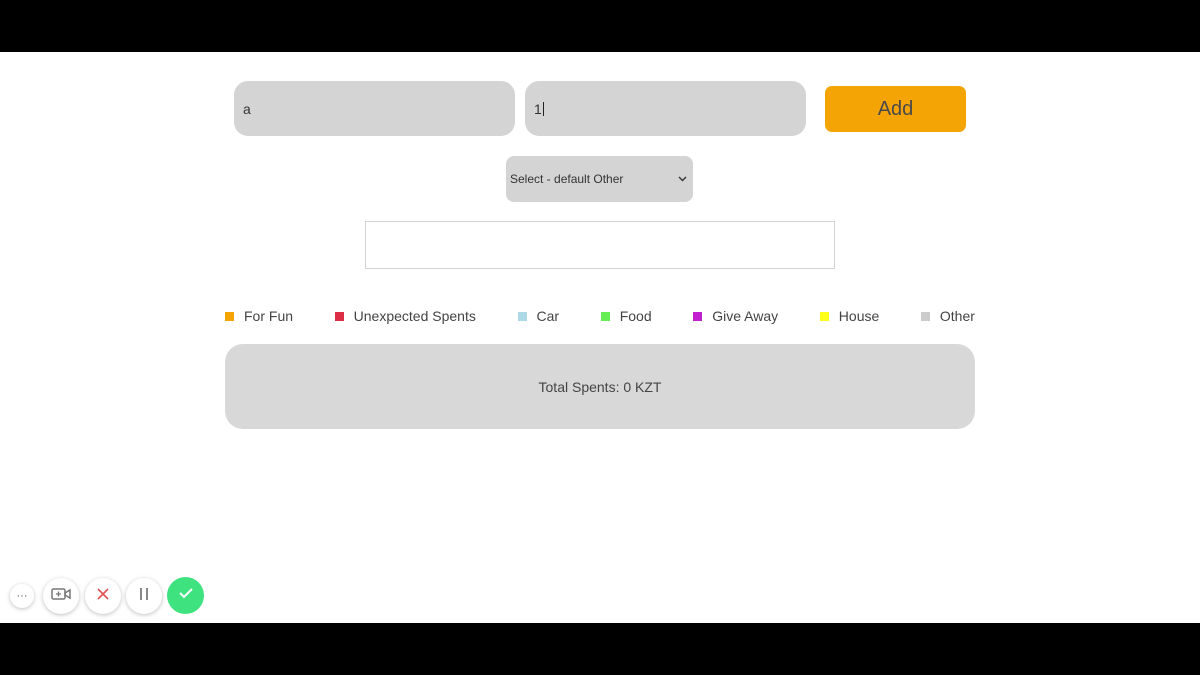 Image resolution: width=1200 pixels, height=675 pixels. I want to click on category-select: Select - default Other, so click(599, 179).